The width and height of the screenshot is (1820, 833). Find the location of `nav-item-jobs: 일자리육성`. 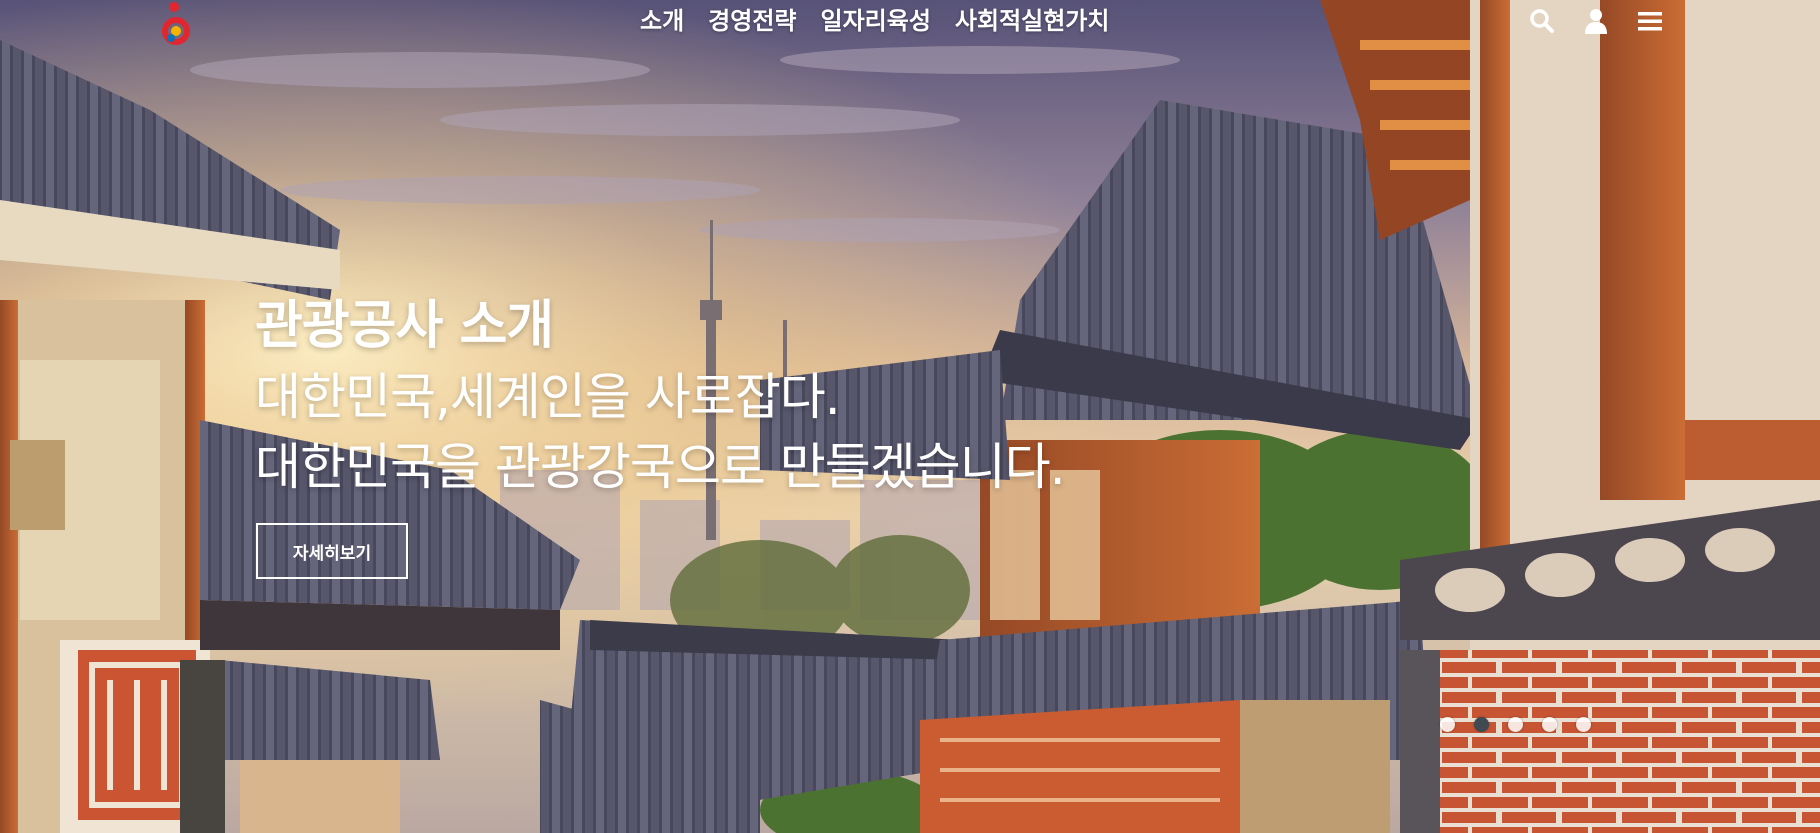

nav-item-jobs: 일자리육성 is located at coordinates (876, 21).